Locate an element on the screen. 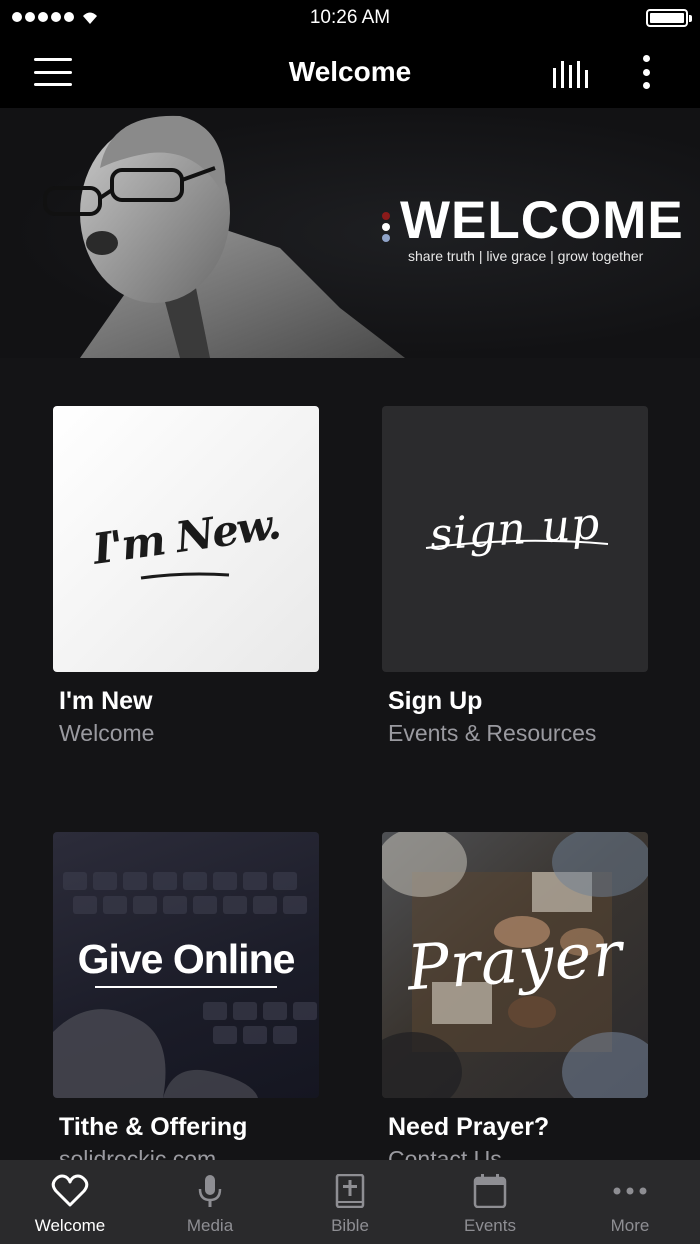 The width and height of the screenshot is (700, 1244). bottom-tab-bar: Welcome Media Bible Events More is located at coordinates (350, 1202).